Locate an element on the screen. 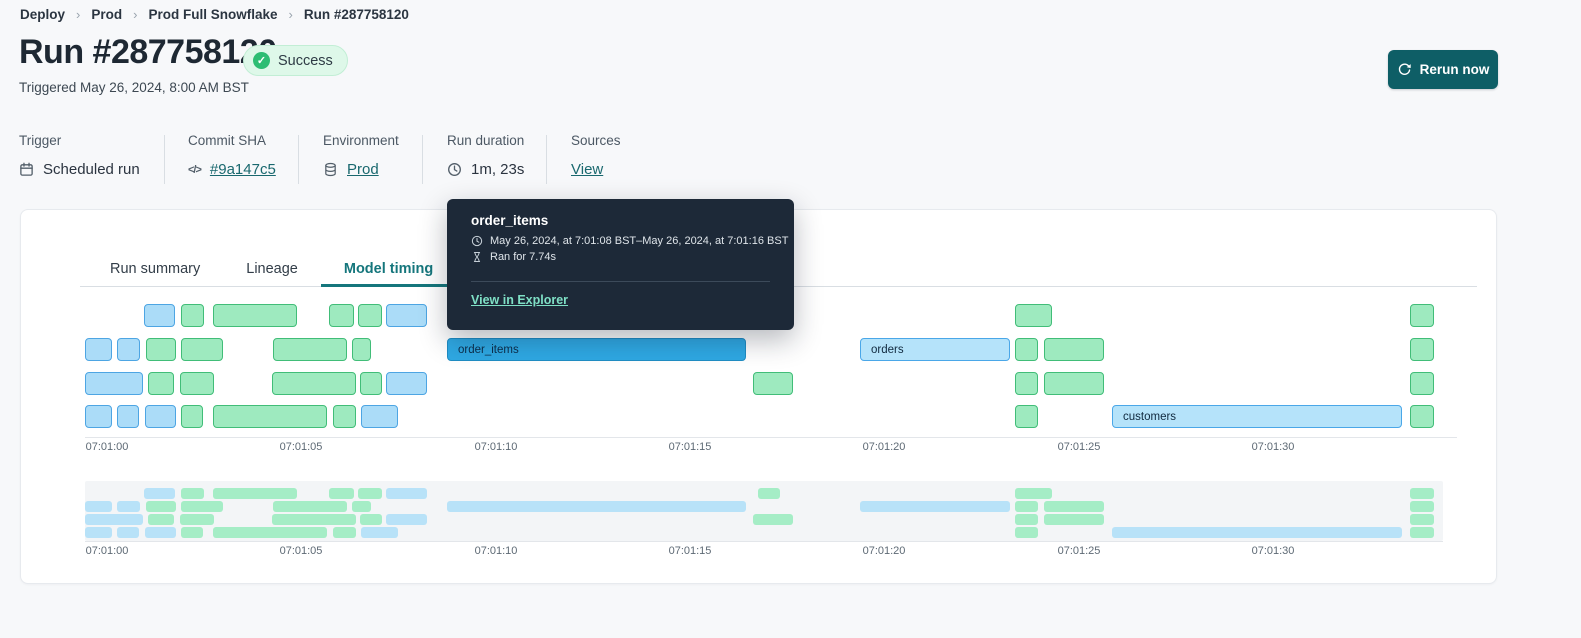  tab-lineage: Lineage is located at coordinates (272, 268).